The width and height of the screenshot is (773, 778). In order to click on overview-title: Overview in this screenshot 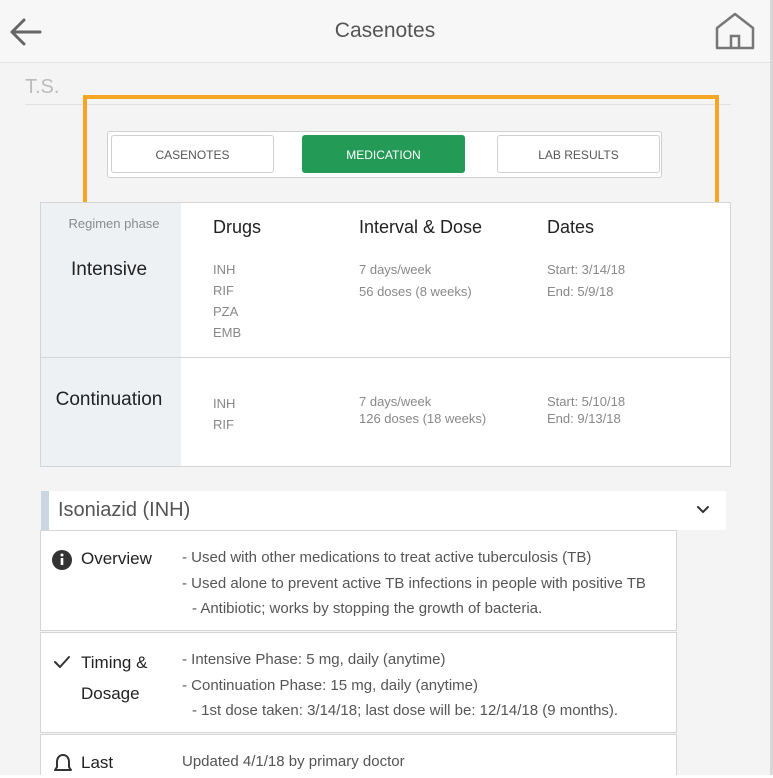, I will do `click(116, 558)`.